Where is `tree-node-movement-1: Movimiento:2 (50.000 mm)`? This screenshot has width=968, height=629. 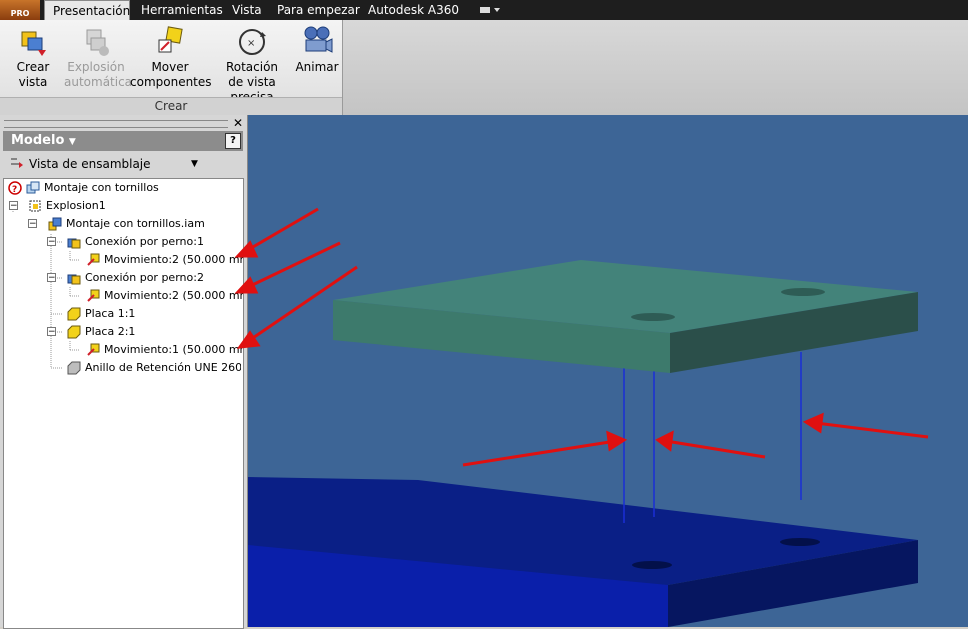 tree-node-movement-1: Movimiento:2 (50.000 mm) is located at coordinates (125, 260).